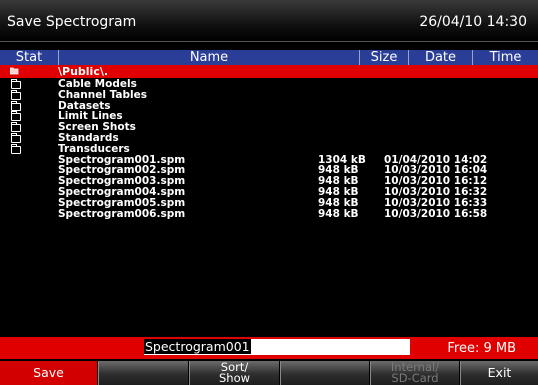 Image resolution: width=538 pixels, height=385 pixels. What do you see at coordinates (473, 22) in the screenshot?
I see `date-time-display: 26/04/10 14:30` at bounding box center [473, 22].